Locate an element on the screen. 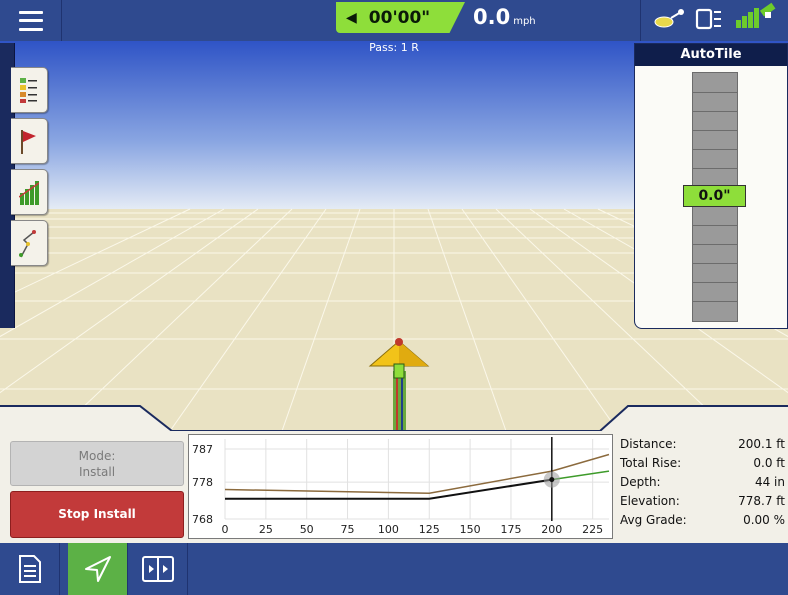 The height and width of the screenshot is (595, 788). stat-value: 0.00 % is located at coordinates (764, 520).